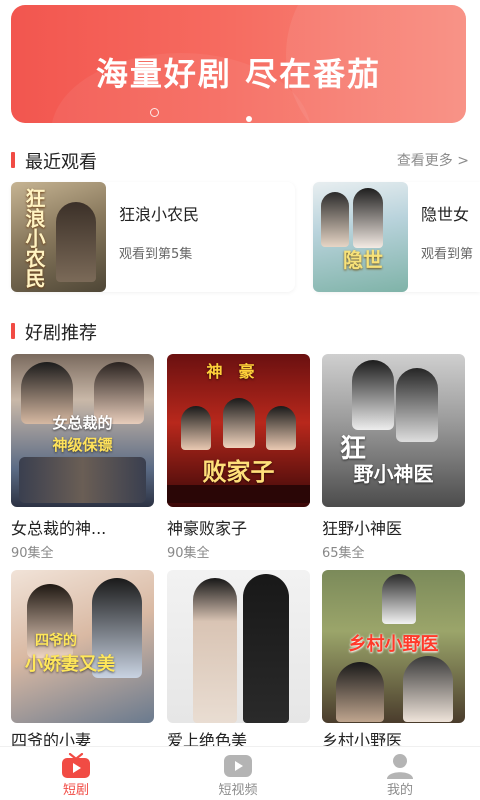 The height and width of the screenshot is (800, 480). What do you see at coordinates (207, 528) in the screenshot?
I see `drama-title: 神豪败家子` at bounding box center [207, 528].